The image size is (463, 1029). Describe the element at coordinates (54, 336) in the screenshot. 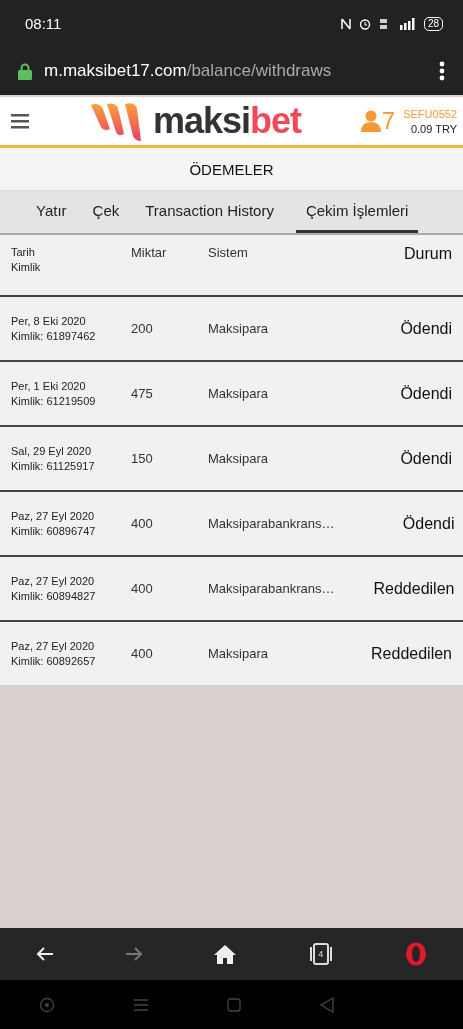

I see `id-text: Kimlik: 61897462` at that location.